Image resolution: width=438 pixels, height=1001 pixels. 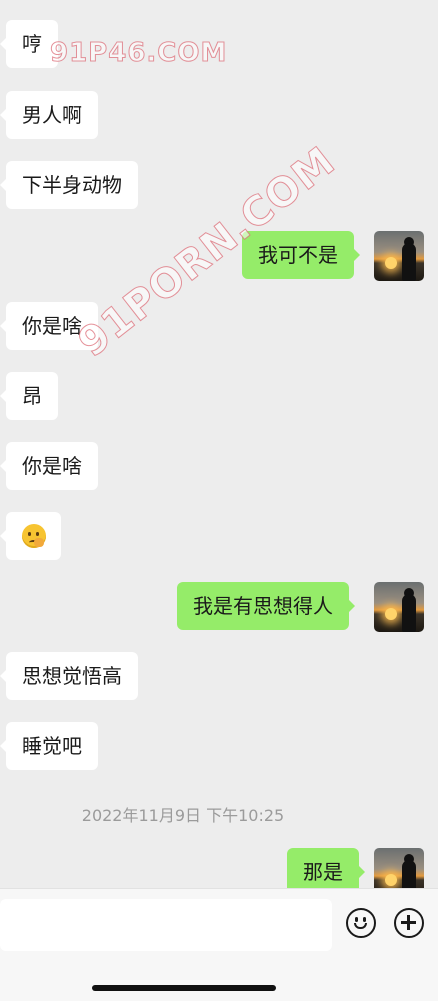 What do you see at coordinates (266, 606) in the screenshot?
I see `message-outgoing: 我是有思想得人` at bounding box center [266, 606].